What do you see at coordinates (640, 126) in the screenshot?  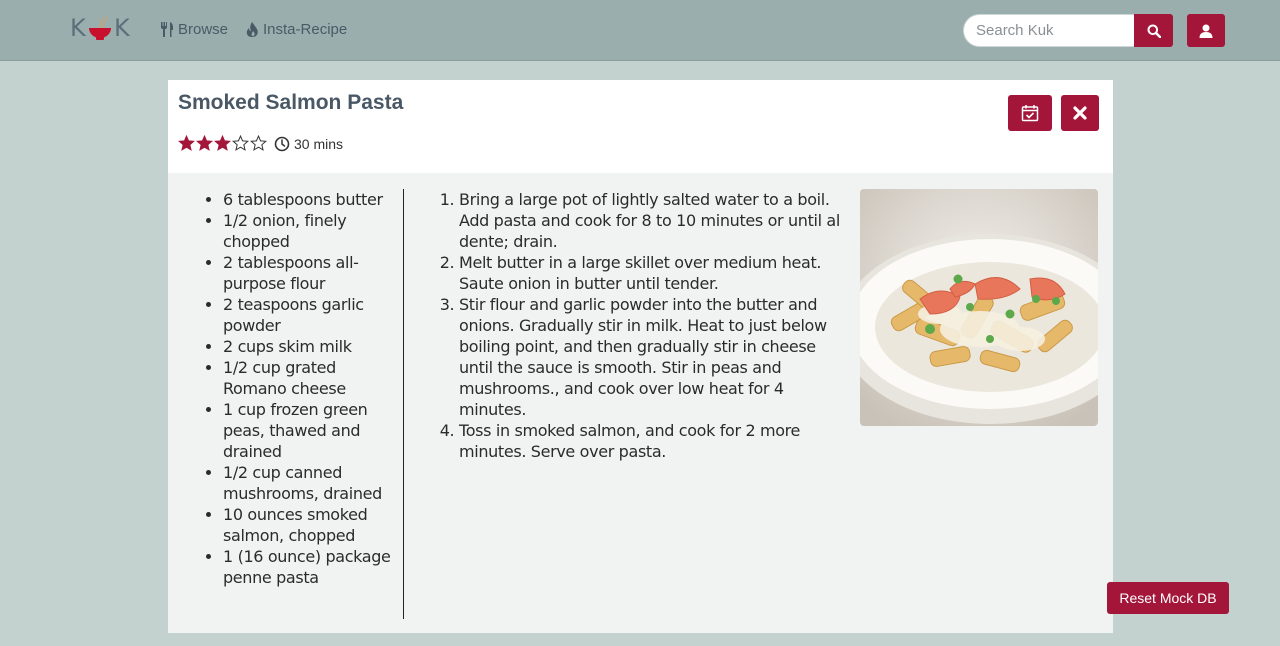 I see `recipe-header: Smoked Salmon Pasta 30 mins` at bounding box center [640, 126].